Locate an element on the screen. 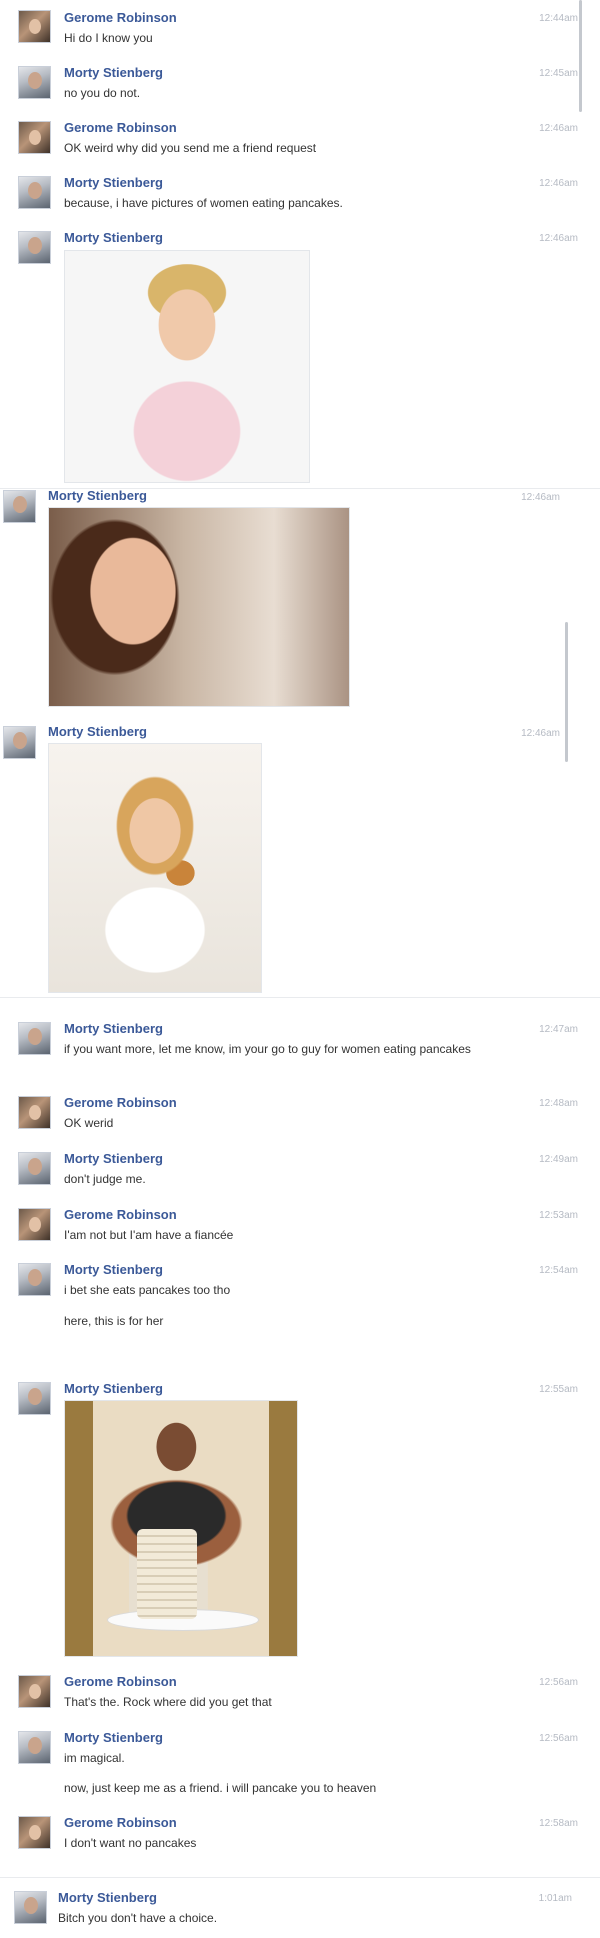 The height and width of the screenshot is (1938, 600). message-text: That's the. Rock where did you get that is located at coordinates (168, 1702).